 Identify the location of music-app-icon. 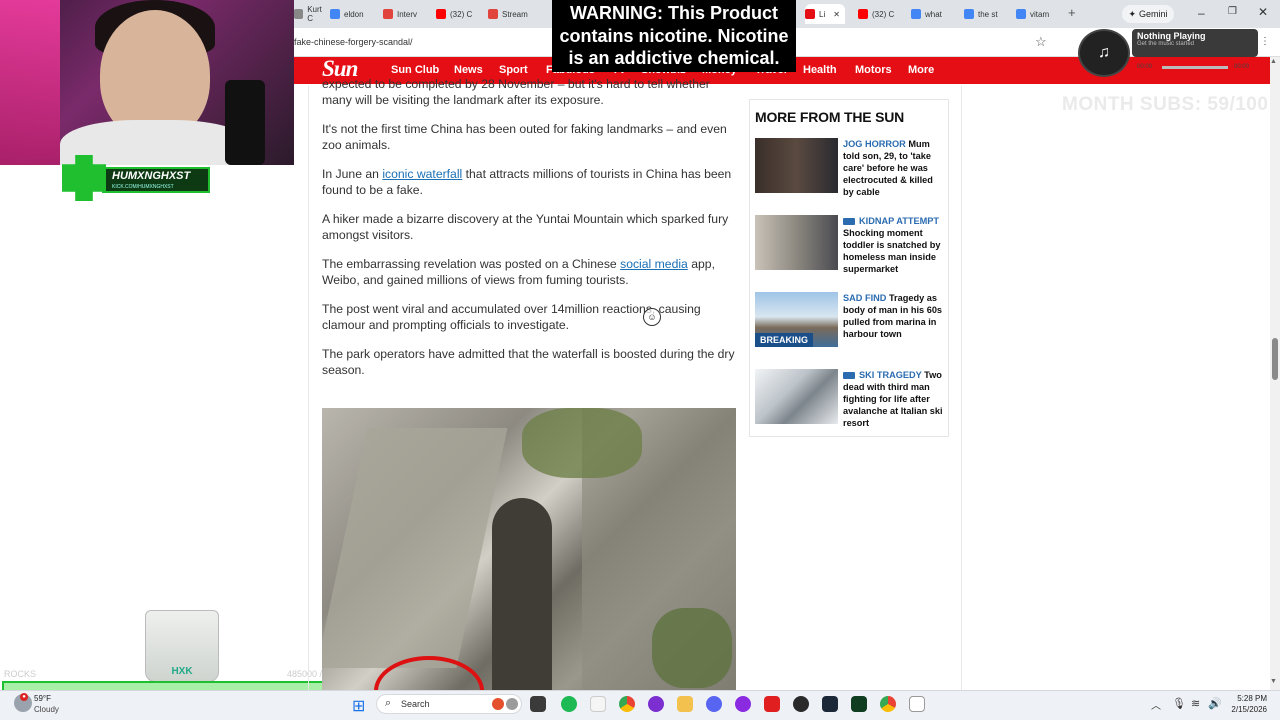
(598, 704).